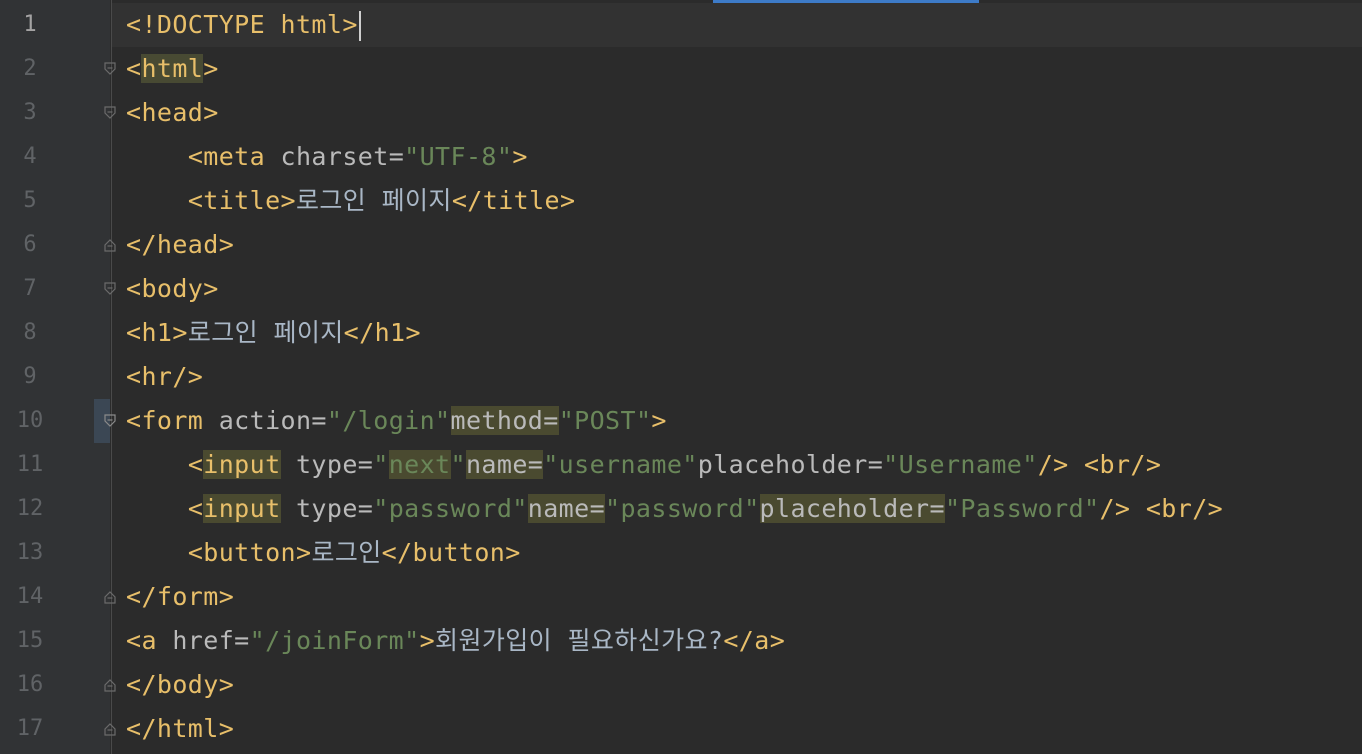 The image size is (1362, 754). I want to click on warning-highlight: next, so click(419, 464).